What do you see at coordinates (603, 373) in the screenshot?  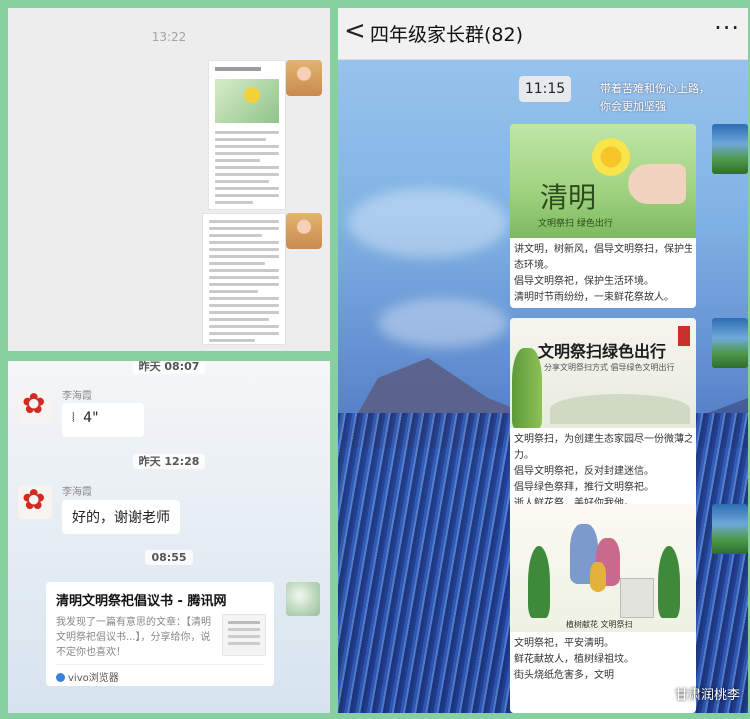 I see `green-travel-poster-image: 文明祭扫绿色出行 分享文明祭扫方式 倡导绿色文明出行` at bounding box center [603, 373].